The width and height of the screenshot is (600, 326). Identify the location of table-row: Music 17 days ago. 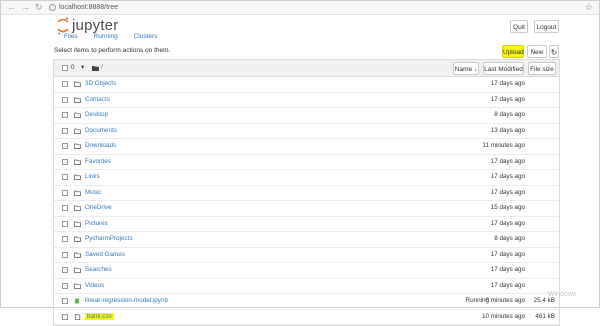
(306, 193).